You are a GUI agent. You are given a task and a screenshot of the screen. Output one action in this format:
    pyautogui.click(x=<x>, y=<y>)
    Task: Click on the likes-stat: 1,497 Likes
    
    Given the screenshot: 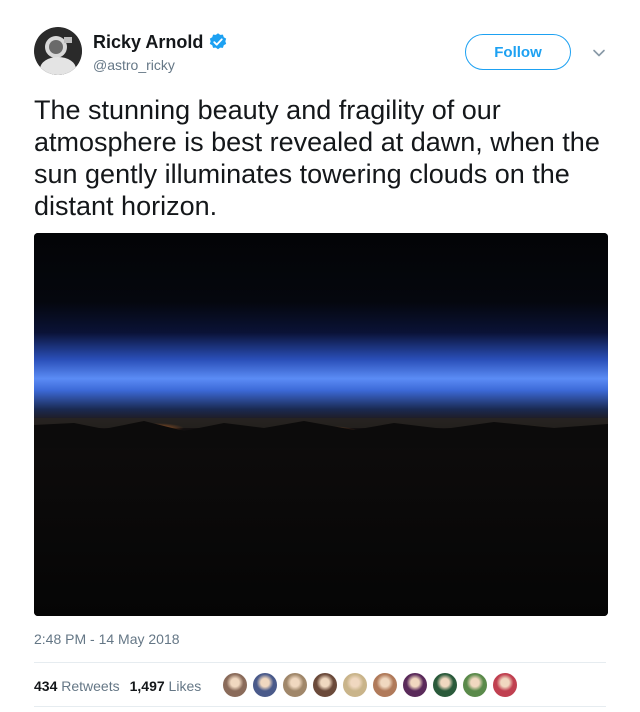 What is the action you would take?
    pyautogui.click(x=166, y=686)
    